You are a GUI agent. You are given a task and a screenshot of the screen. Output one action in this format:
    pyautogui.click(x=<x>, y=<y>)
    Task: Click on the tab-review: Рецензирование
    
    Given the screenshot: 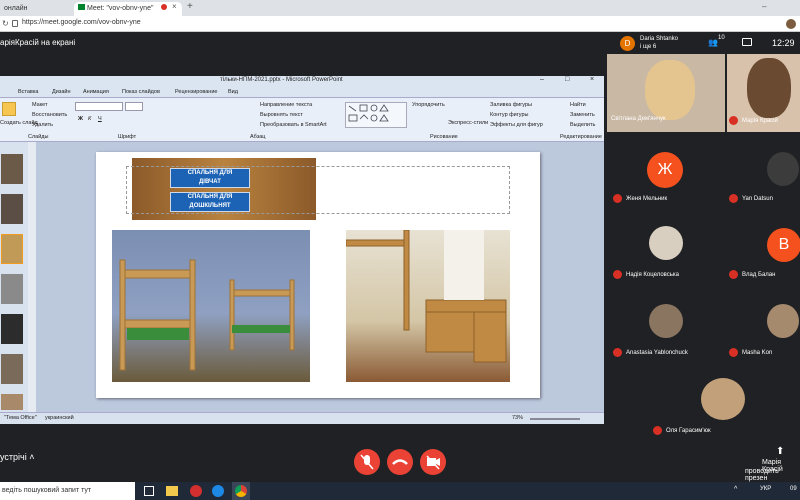 What is the action you would take?
    pyautogui.click(x=196, y=92)
    